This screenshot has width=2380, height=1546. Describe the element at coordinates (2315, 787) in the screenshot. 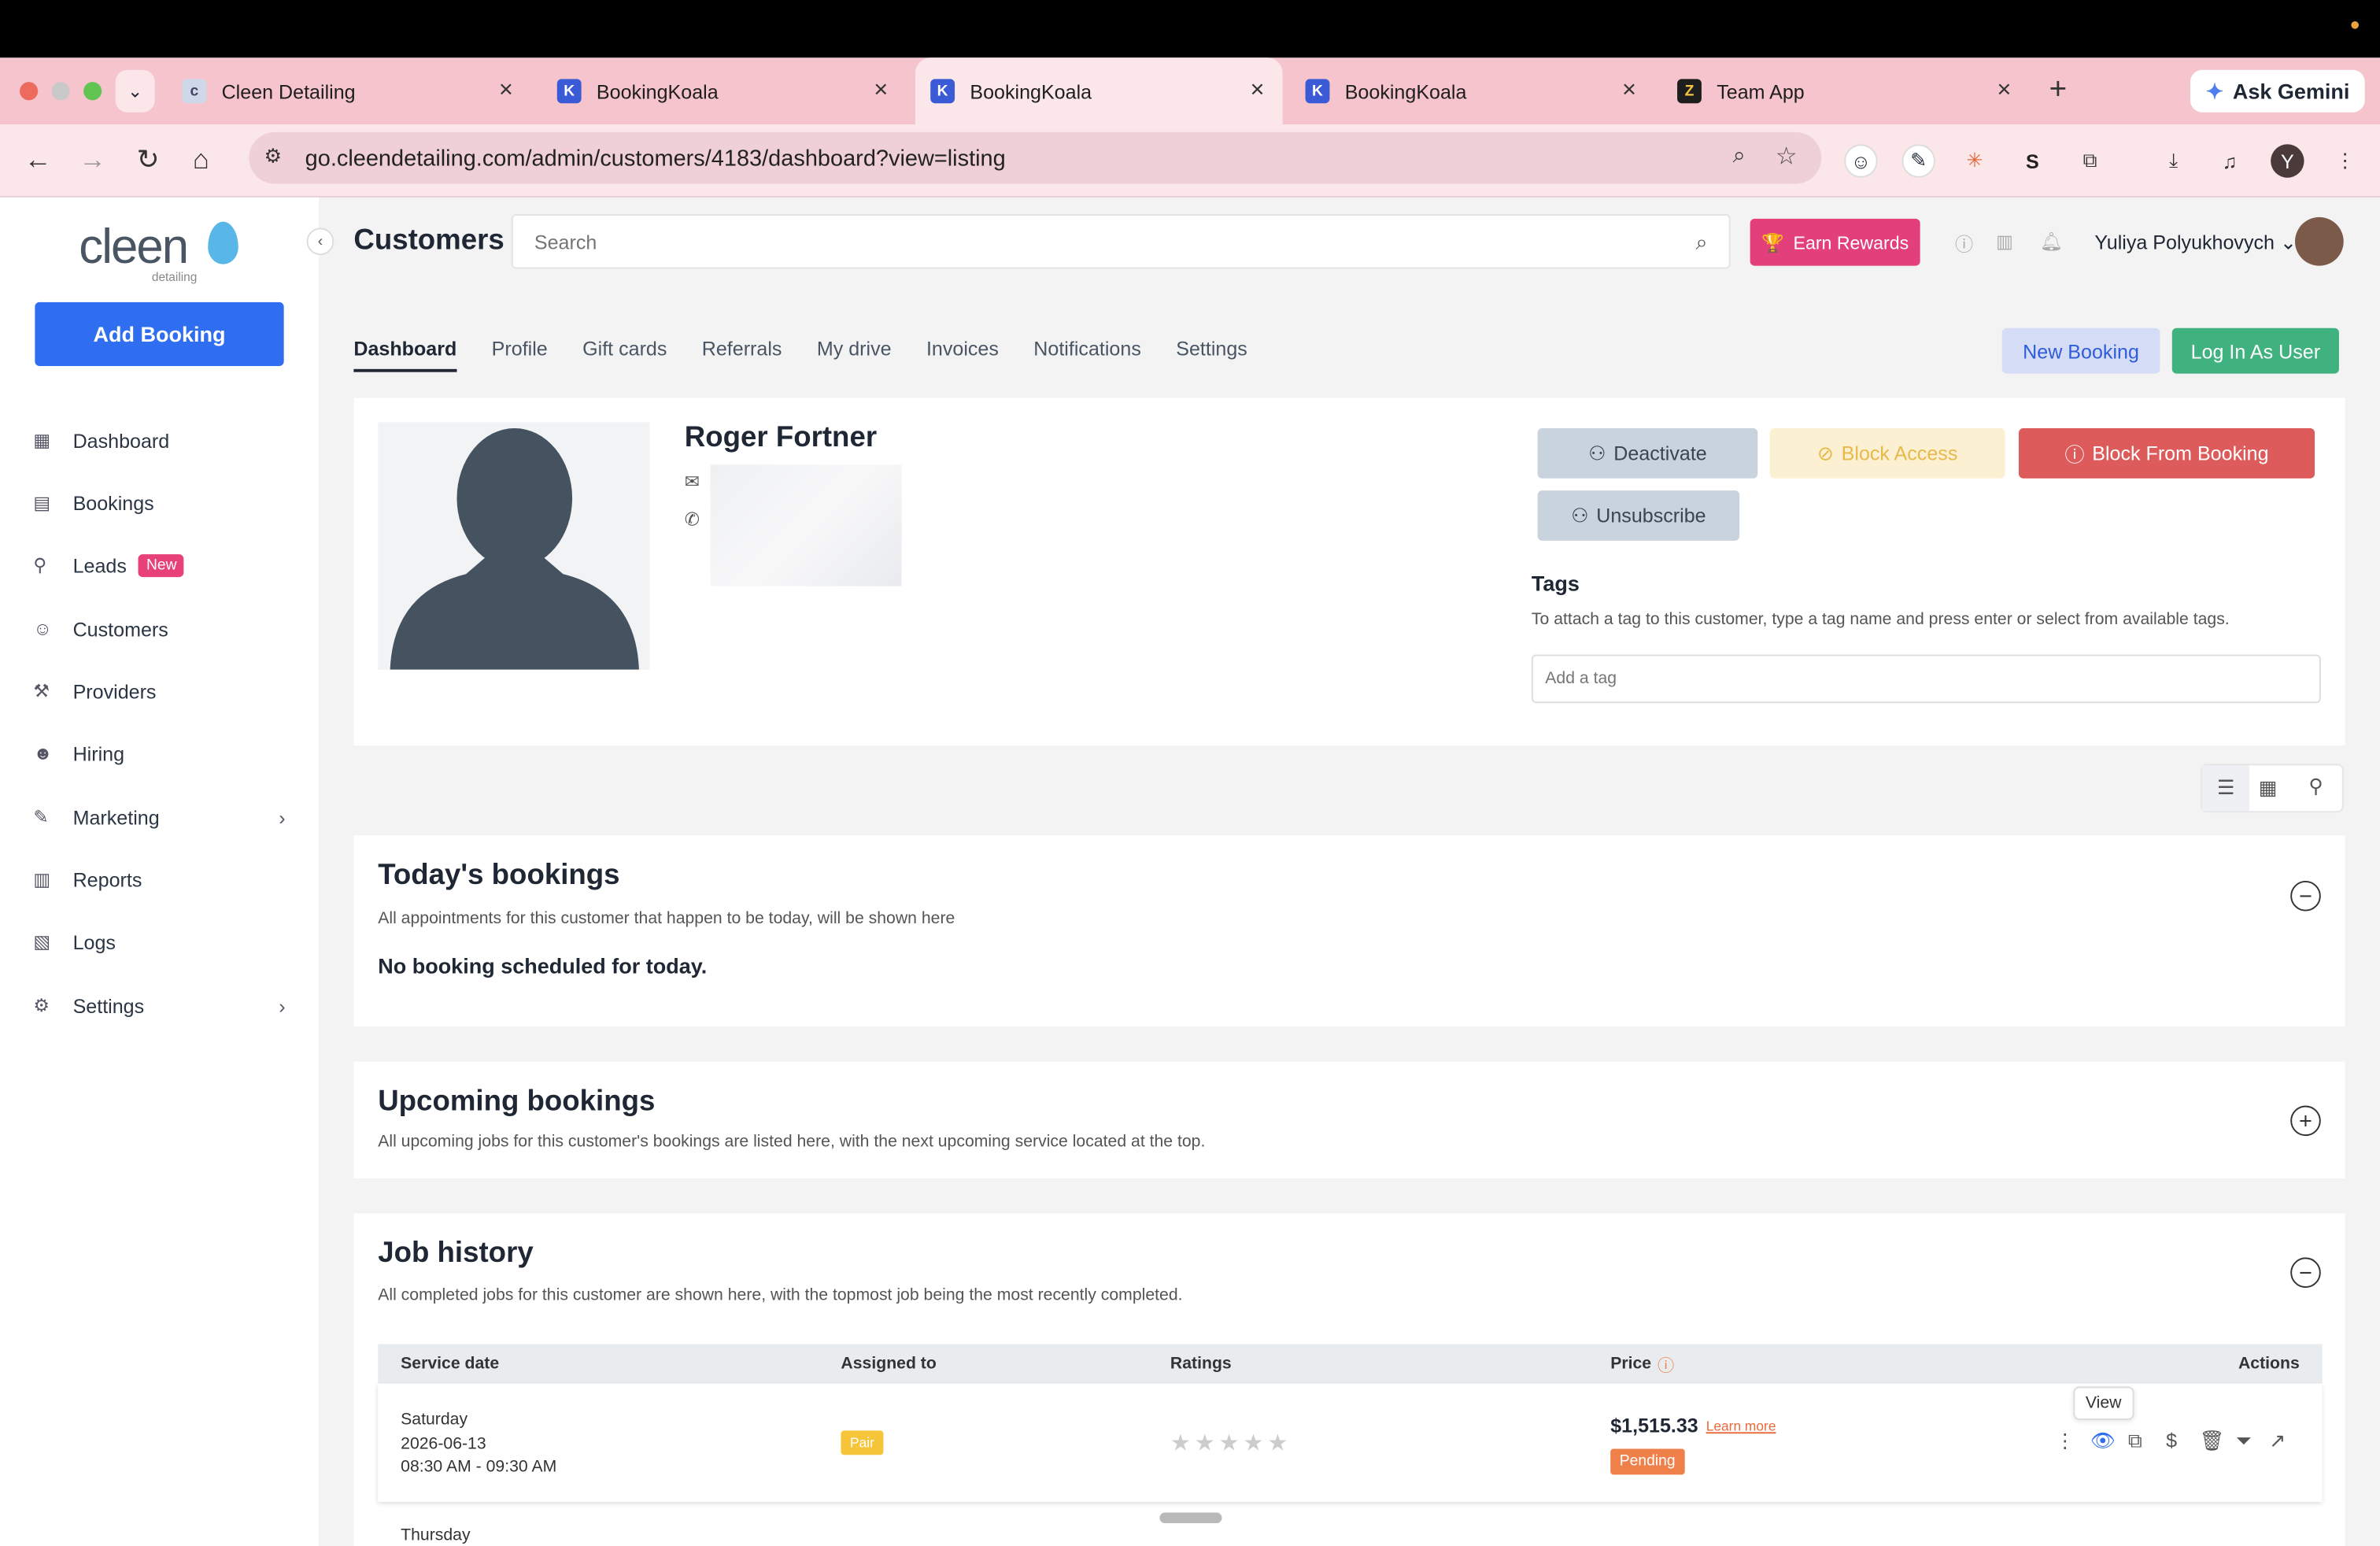

I see `map-view-icon: ⚲` at that location.